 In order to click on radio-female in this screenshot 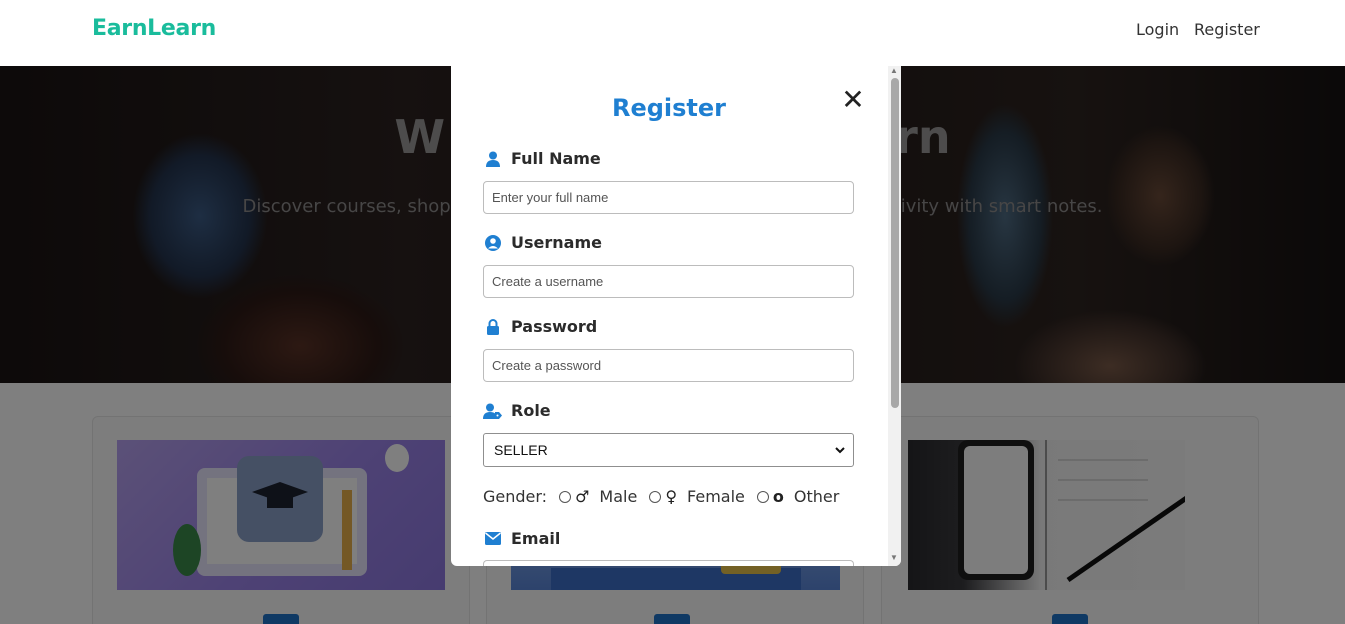, I will do `click(655, 496)`.